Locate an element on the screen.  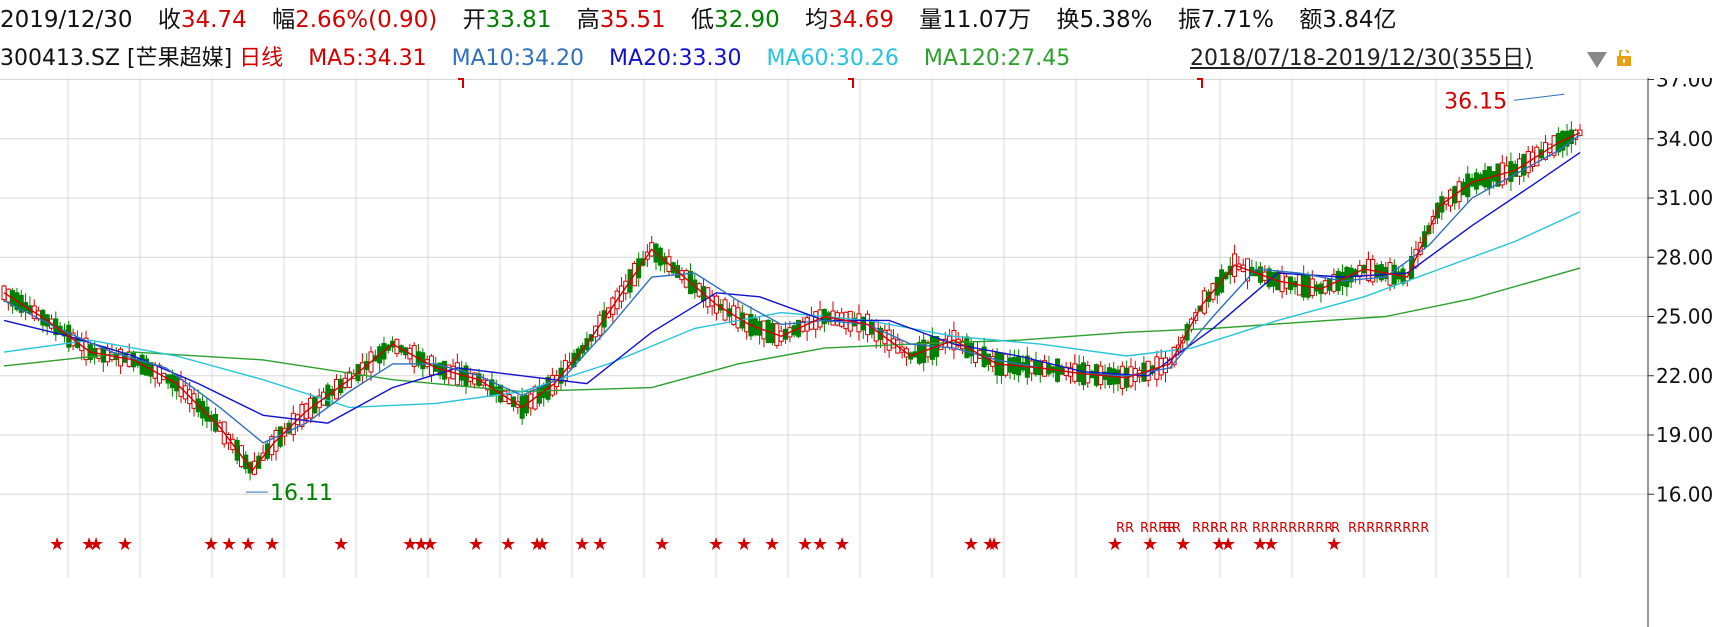
y-tick-label: 22.00 is located at coordinates (1684, 376).